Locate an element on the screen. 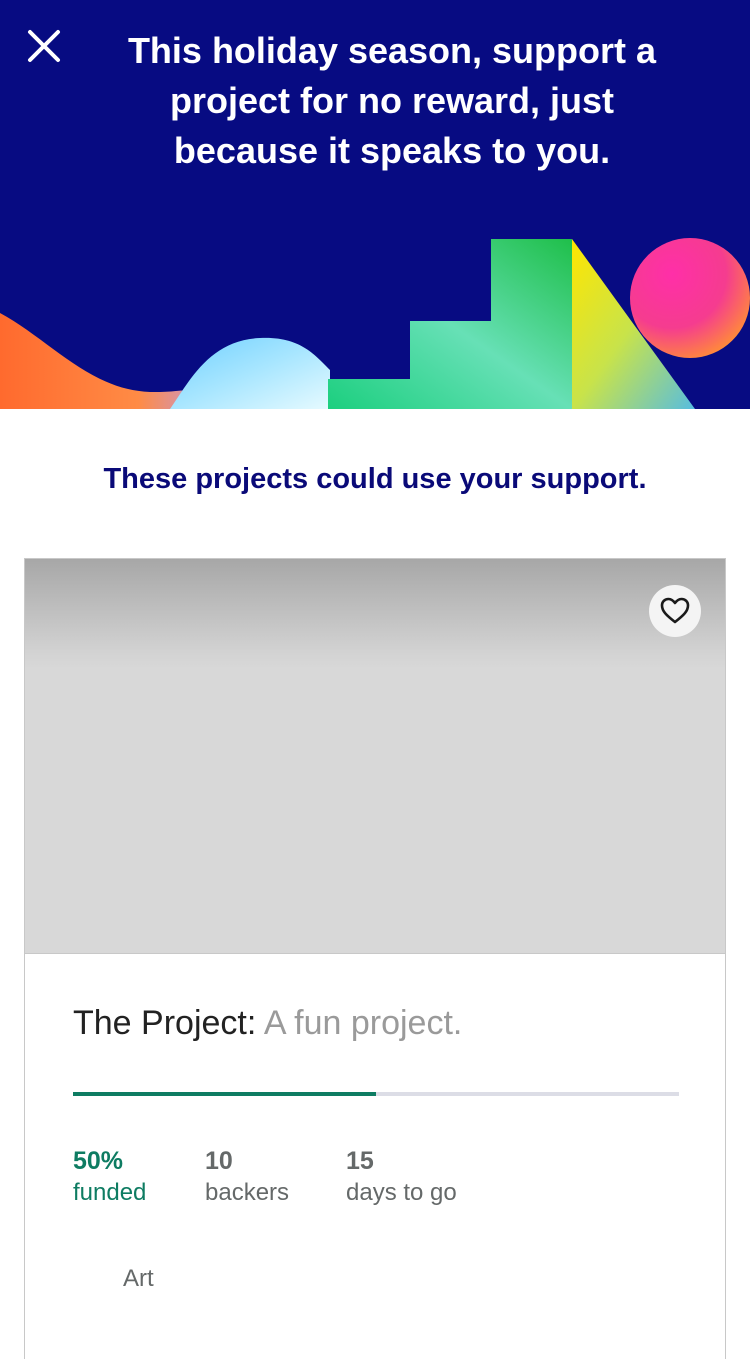 The image size is (750, 1359). stat-days-value: 15 is located at coordinates (360, 1161).